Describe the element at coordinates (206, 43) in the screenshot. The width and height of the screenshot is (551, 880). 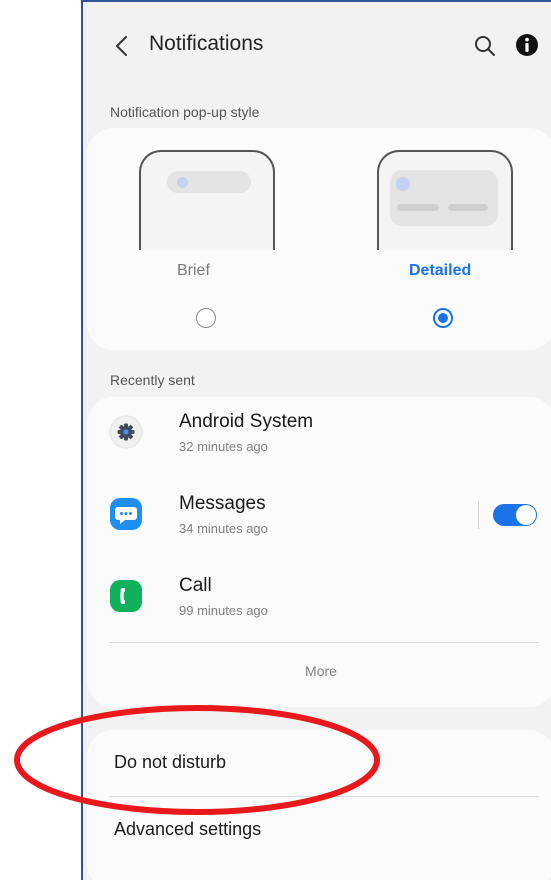
I see `page-title: Notifications` at that location.